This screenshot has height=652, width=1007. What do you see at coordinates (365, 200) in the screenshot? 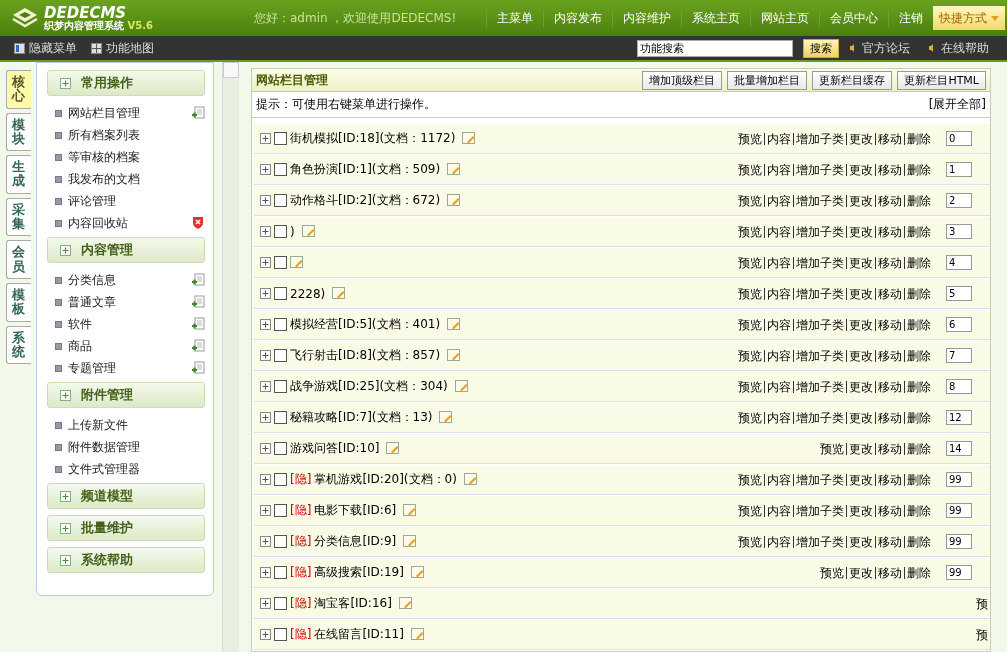
I see `category-name: 动作格斗[ID:2](文档：672)` at bounding box center [365, 200].